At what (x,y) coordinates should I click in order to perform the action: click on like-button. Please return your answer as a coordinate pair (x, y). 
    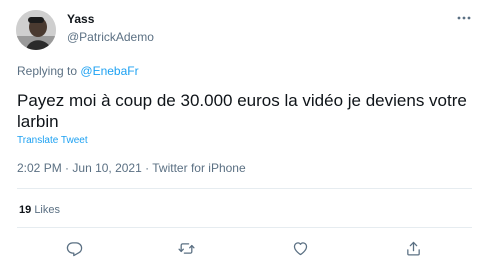
    Looking at the image, I should click on (300, 248).